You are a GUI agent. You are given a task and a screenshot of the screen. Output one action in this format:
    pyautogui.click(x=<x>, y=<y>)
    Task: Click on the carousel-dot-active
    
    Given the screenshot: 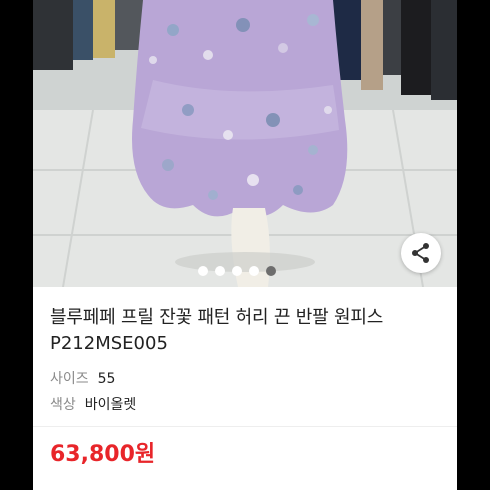 What is the action you would take?
    pyautogui.click(x=271, y=271)
    